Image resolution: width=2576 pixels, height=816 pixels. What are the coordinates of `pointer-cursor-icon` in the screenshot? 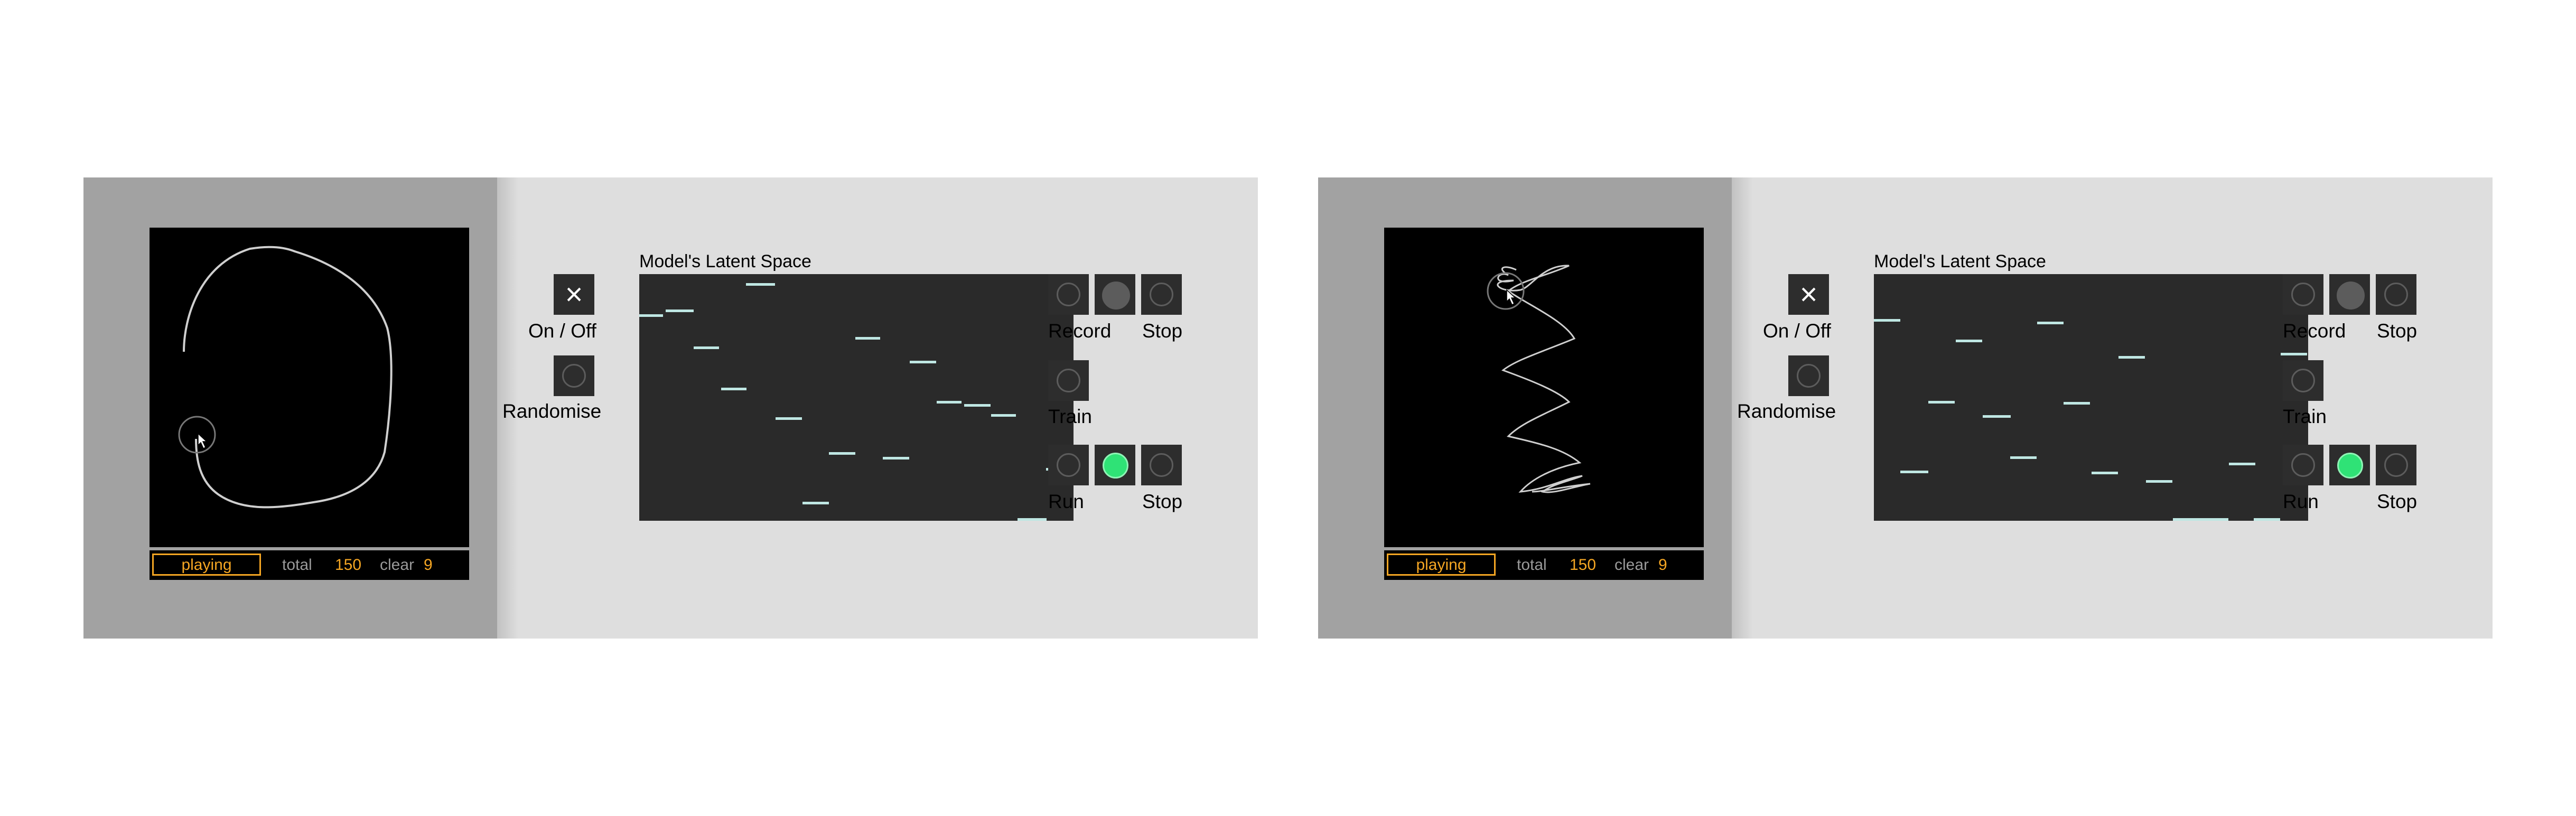 It's located at (203, 441).